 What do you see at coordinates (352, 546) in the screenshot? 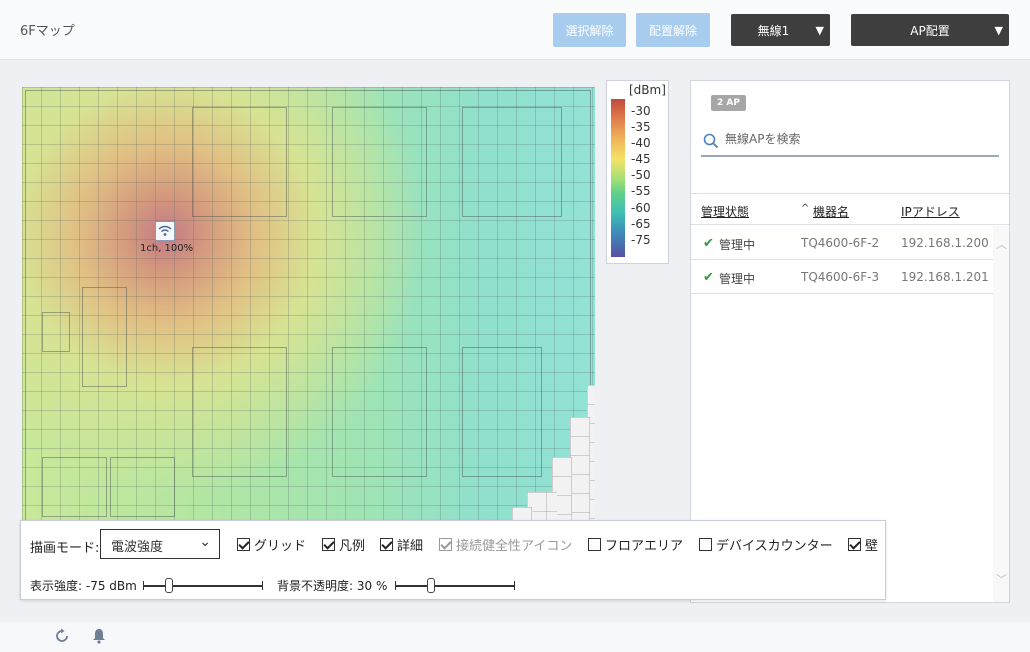
I see `checkbox-label: 凡例` at bounding box center [352, 546].